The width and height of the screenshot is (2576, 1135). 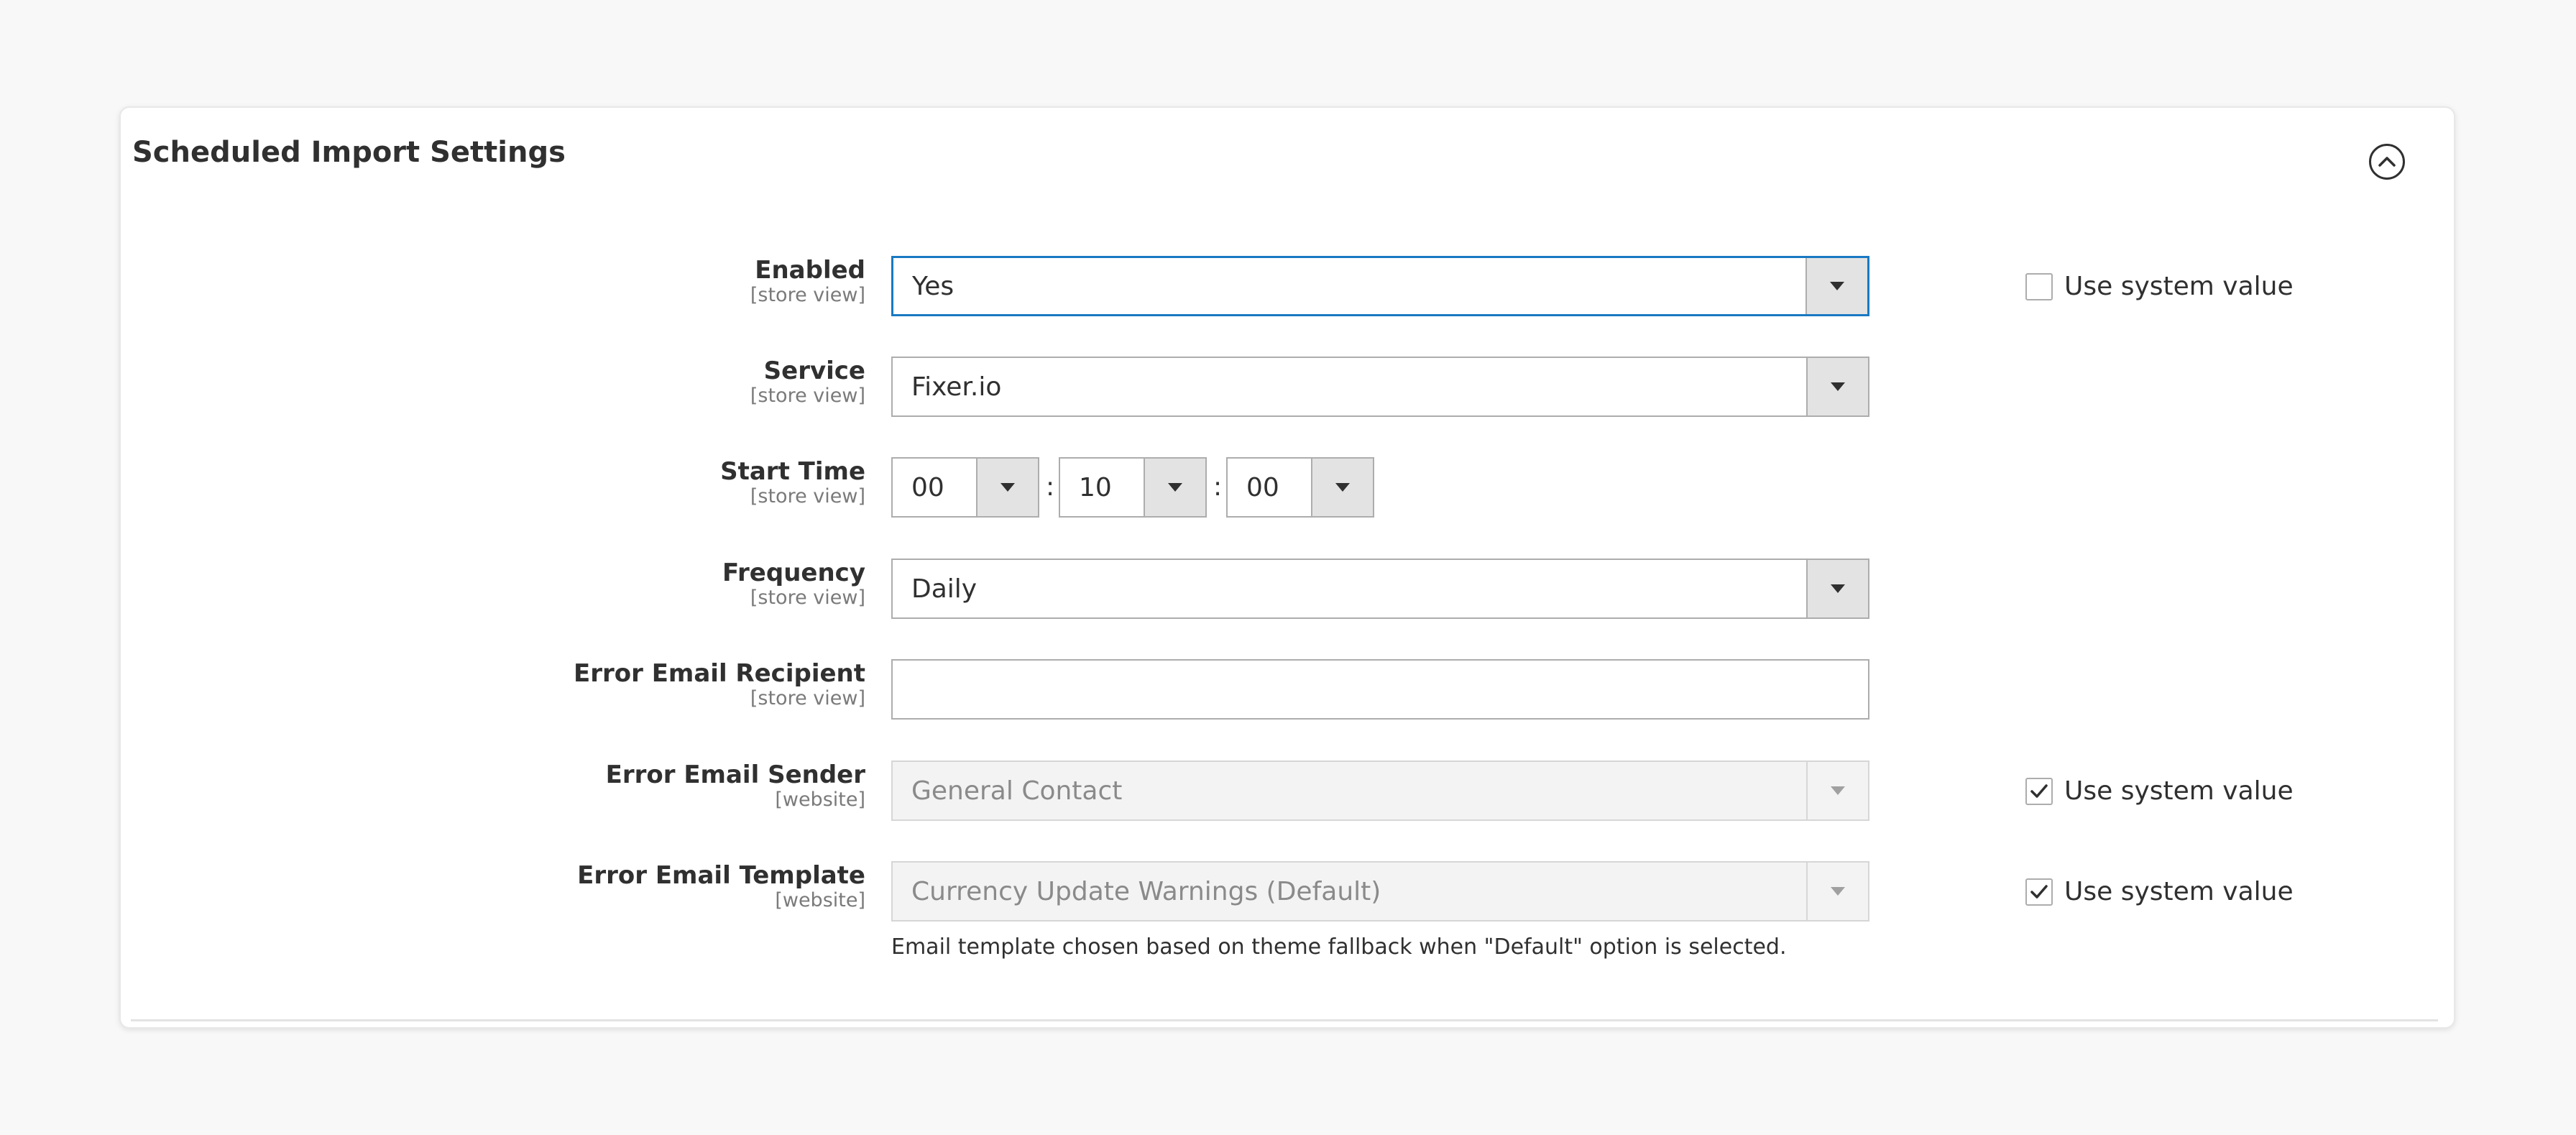 I want to click on checkbox, so click(x=2039, y=286).